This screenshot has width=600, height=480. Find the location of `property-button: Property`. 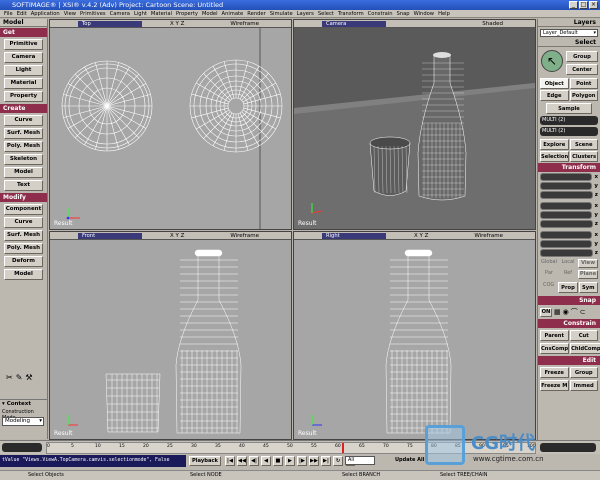

property-button: Property is located at coordinates (23, 96).